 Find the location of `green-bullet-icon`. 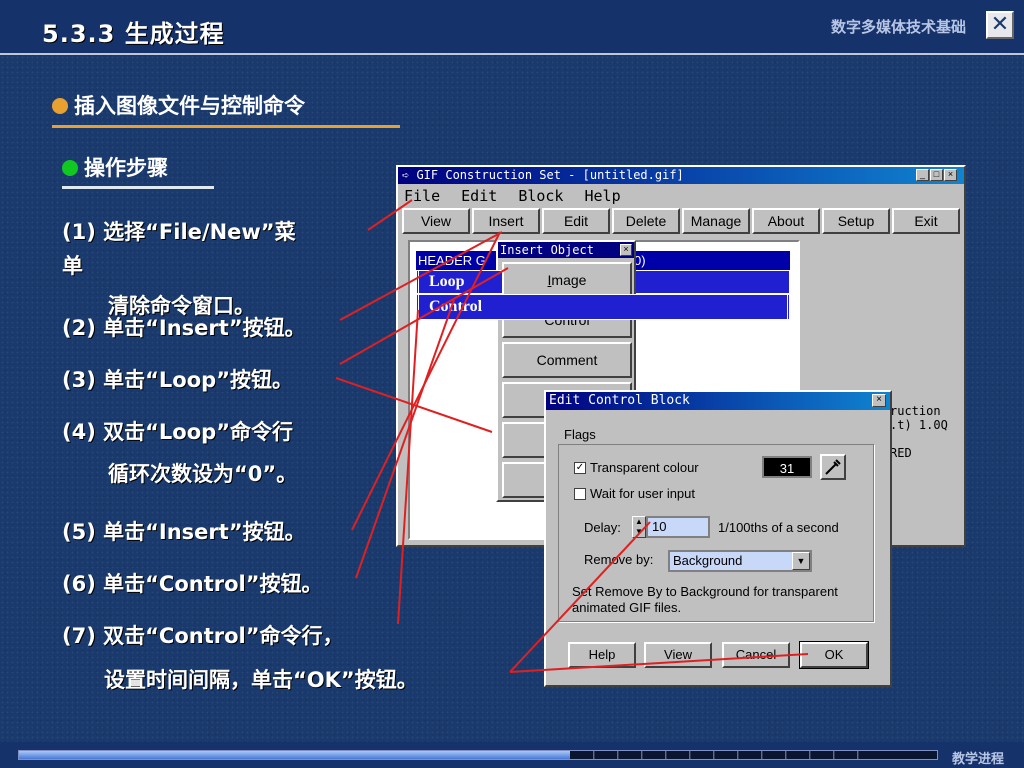

green-bullet-icon is located at coordinates (70, 168).